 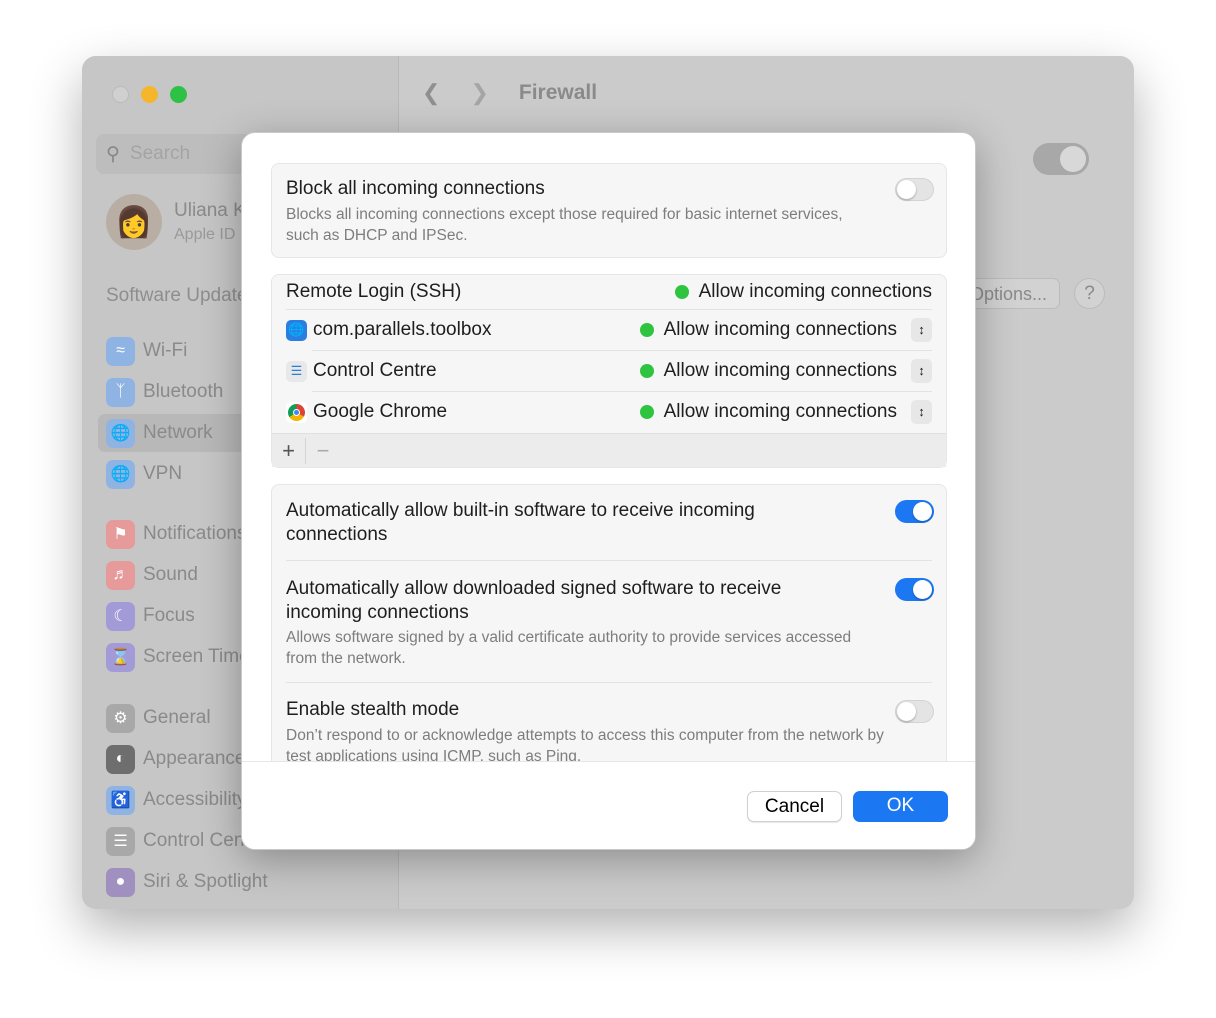 I want to click on sidebar-item-label: Focus, so click(x=169, y=615).